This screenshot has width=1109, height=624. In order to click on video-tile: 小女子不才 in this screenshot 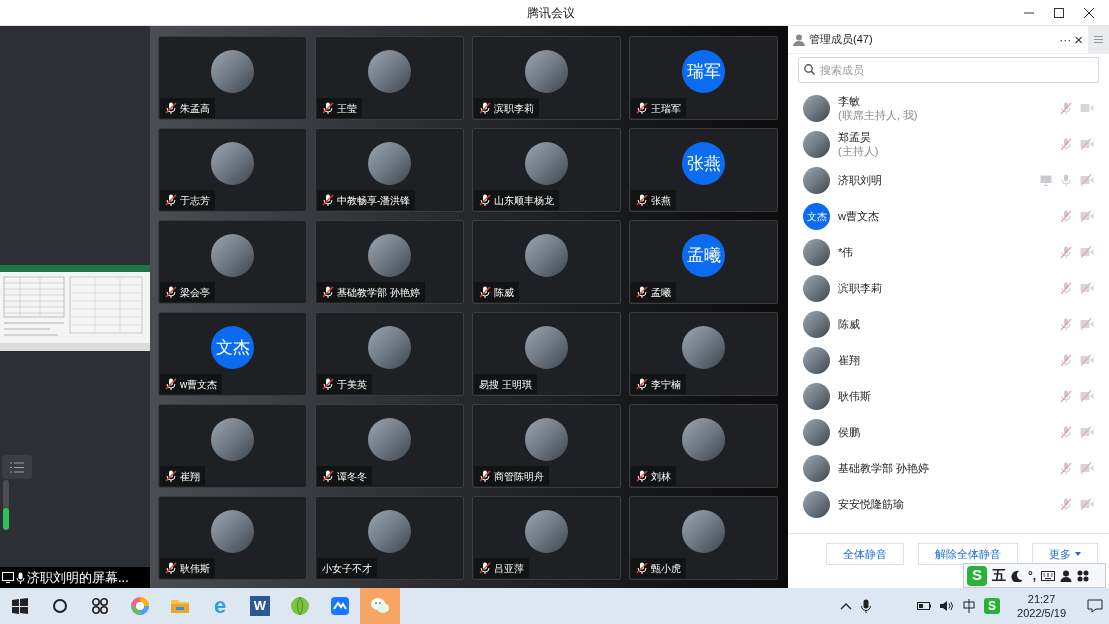, I will do `click(389, 538)`.